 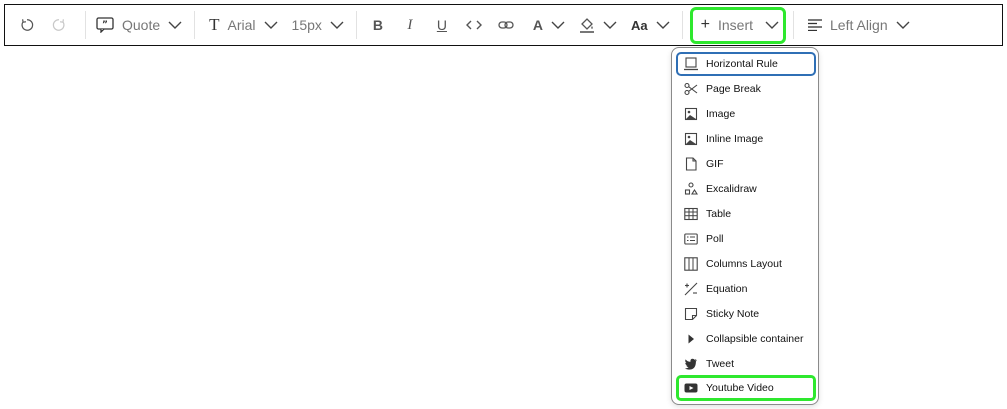 I want to click on menu-item-table: Table, so click(x=746, y=214).